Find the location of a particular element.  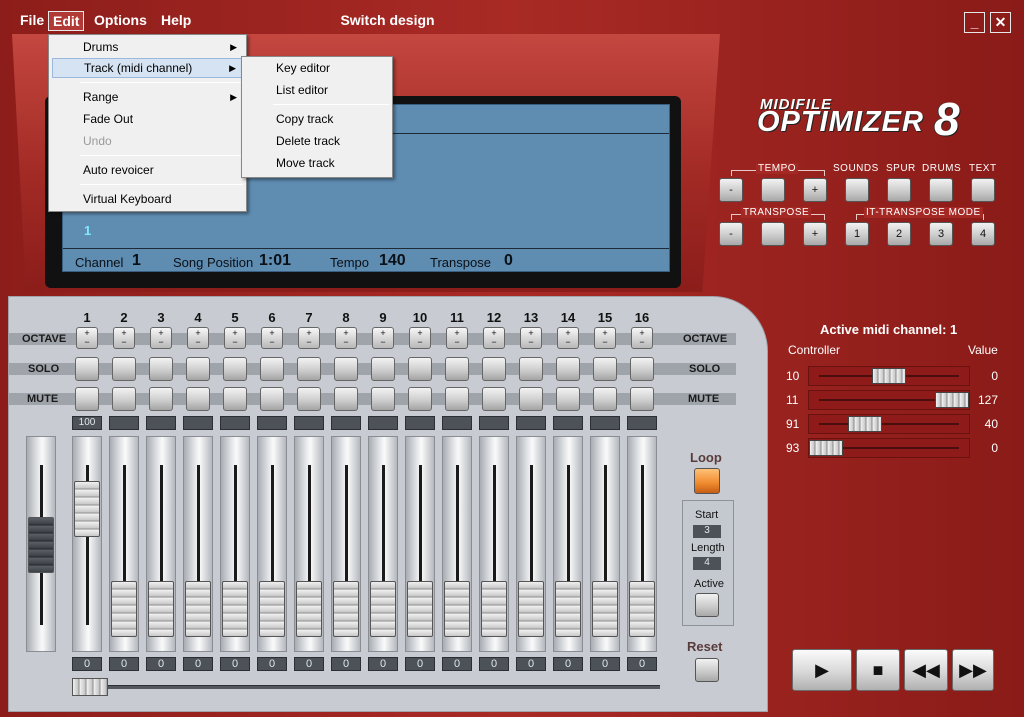

tempo-minus-button: - is located at coordinates (731, 190).